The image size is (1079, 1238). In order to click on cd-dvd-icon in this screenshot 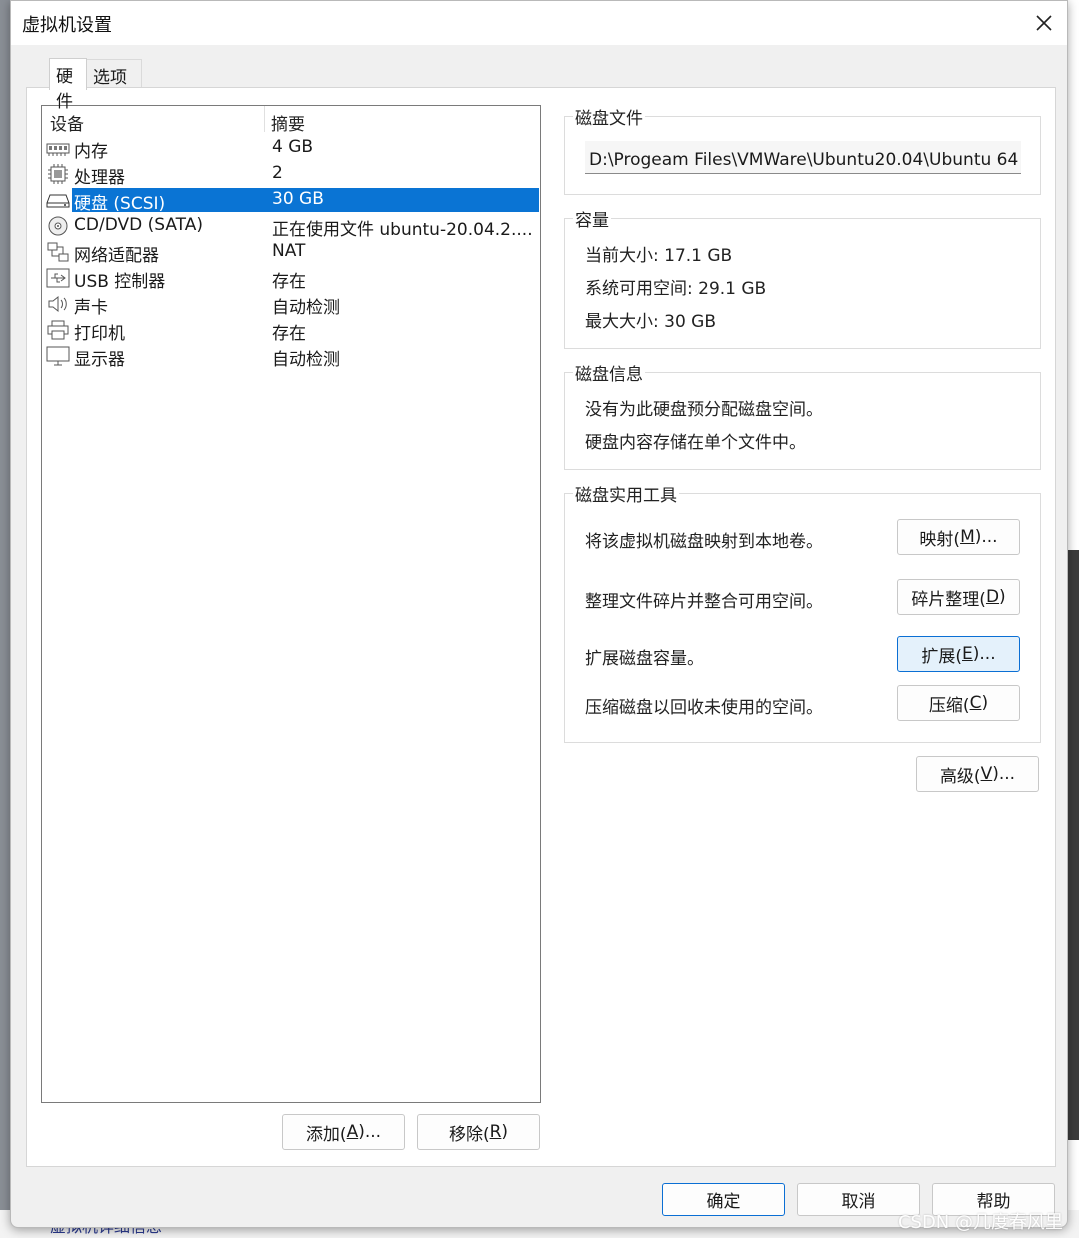, I will do `click(58, 226)`.